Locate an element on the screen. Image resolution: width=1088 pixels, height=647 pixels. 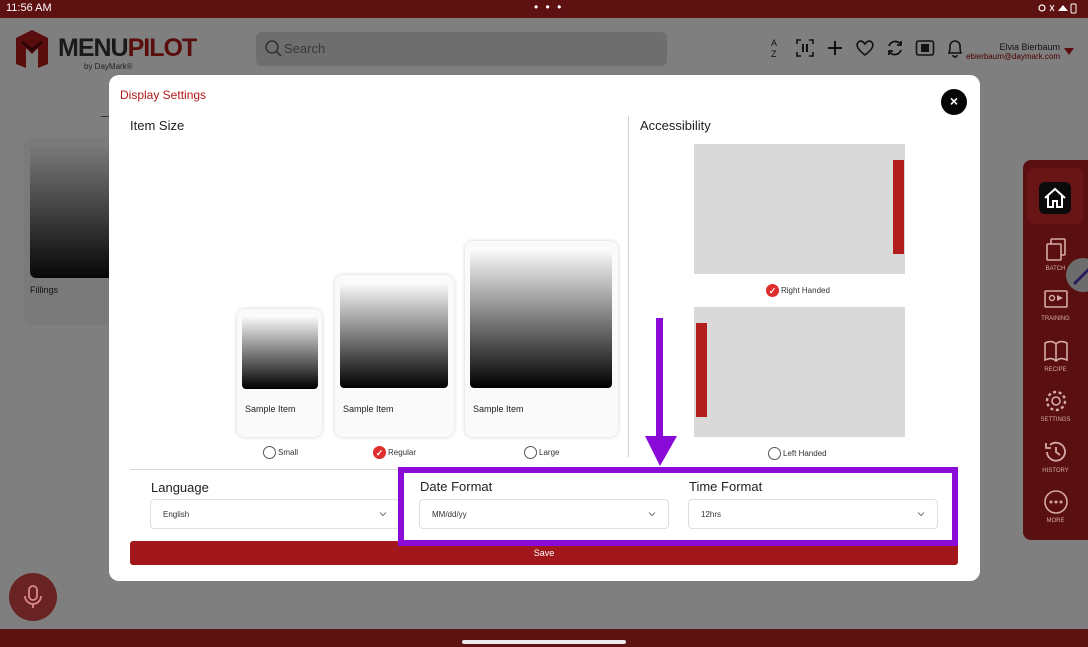
user-info: Elvia Bierbaum ebierbaum@daymark.com is located at coordinates (1013, 51).